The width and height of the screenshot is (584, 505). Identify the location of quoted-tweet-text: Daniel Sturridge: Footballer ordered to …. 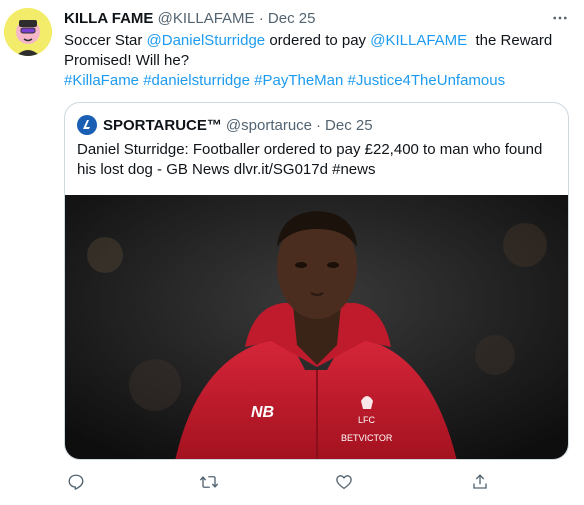
(310, 159).